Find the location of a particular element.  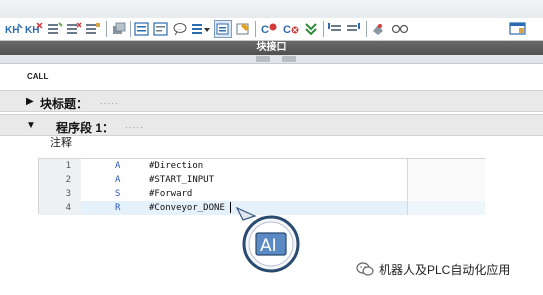

comment-icon is located at coordinates (161, 29).